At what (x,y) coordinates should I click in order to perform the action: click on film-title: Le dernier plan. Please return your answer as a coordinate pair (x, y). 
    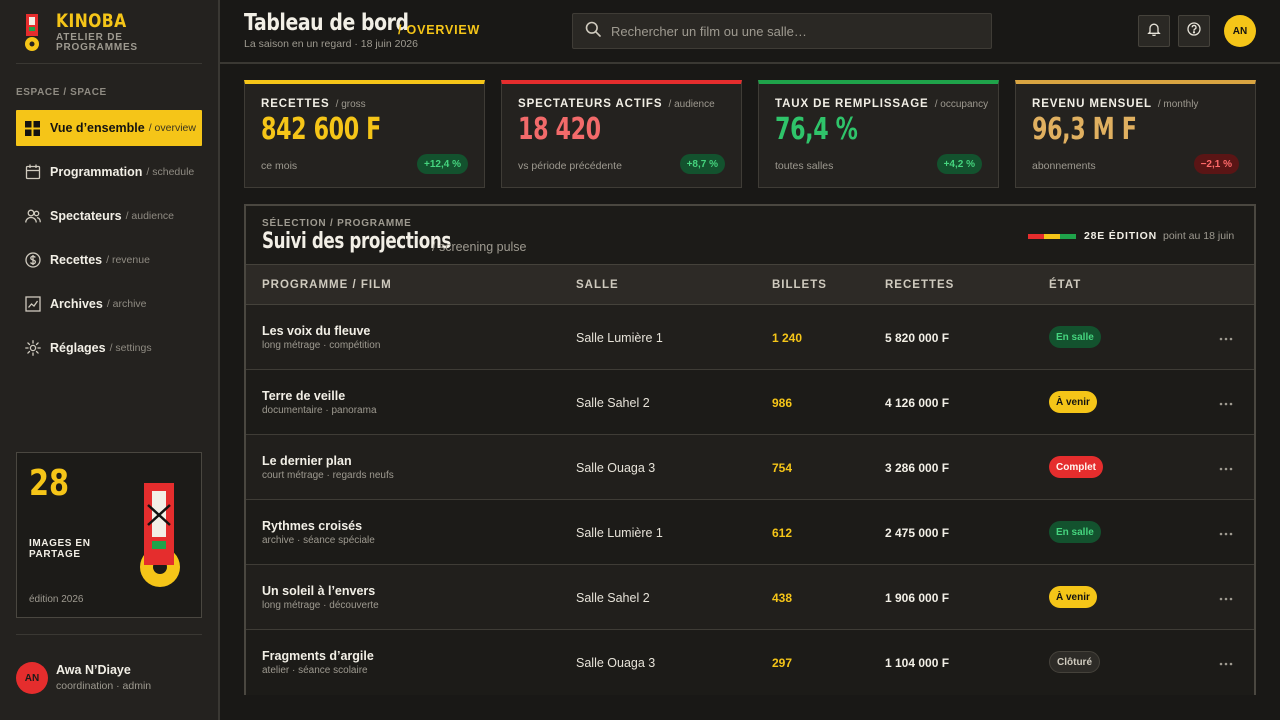
    Looking at the image, I should click on (307, 461).